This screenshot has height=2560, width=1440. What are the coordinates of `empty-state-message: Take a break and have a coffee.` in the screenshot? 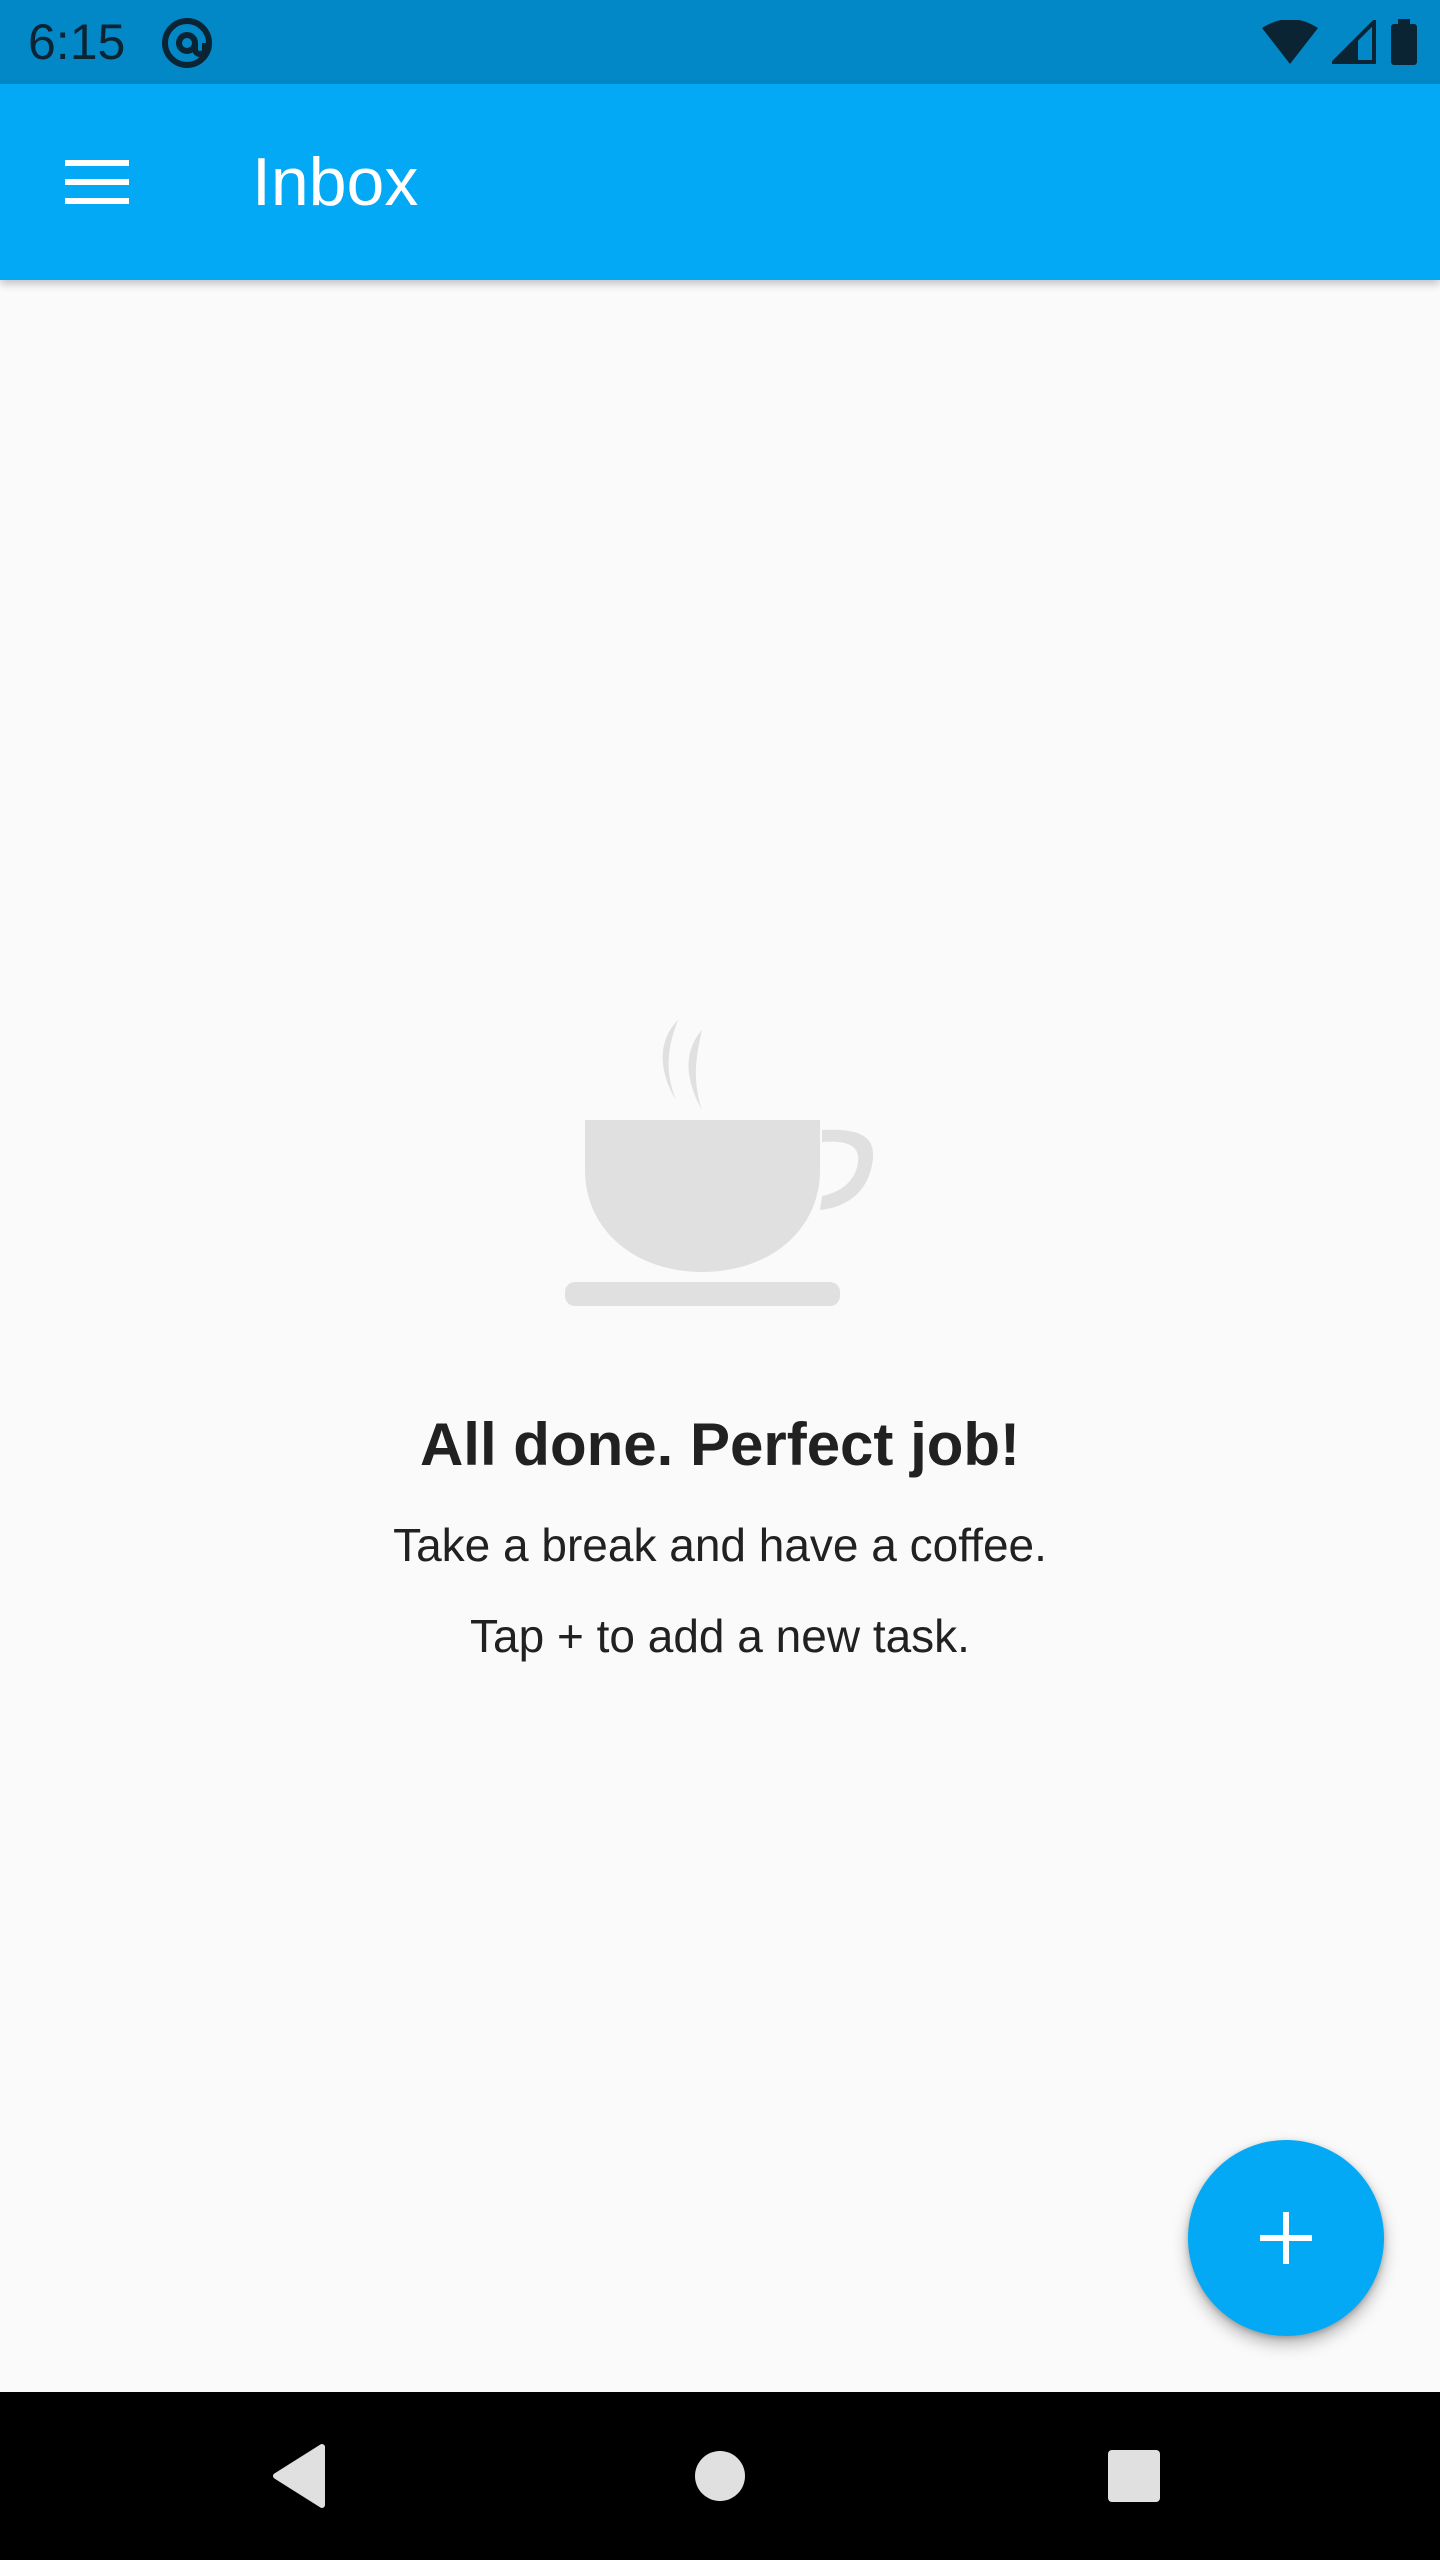 It's located at (720, 1545).